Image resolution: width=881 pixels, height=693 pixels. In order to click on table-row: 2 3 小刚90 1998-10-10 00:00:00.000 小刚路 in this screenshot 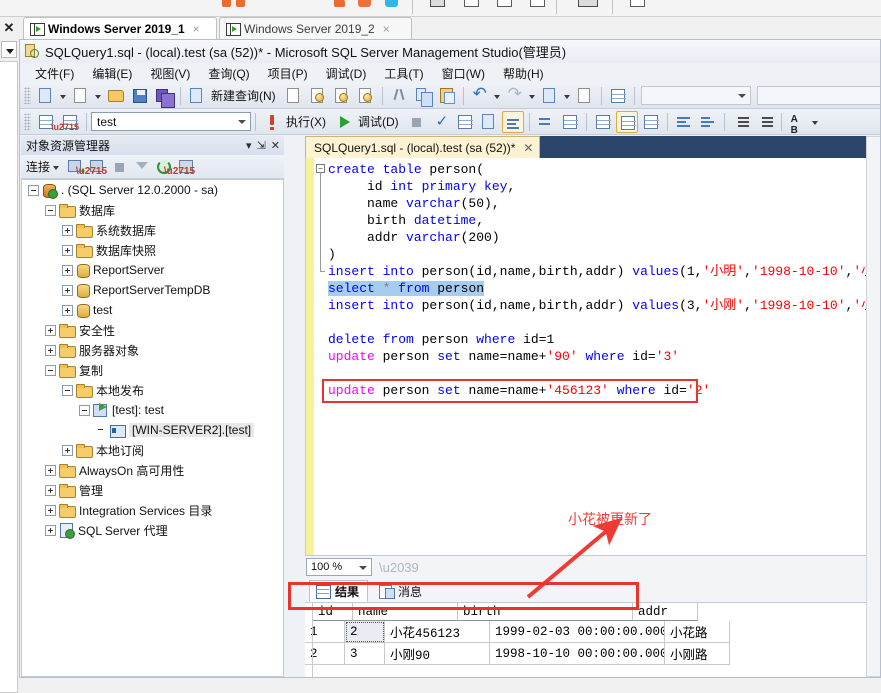, I will do `click(592, 654)`.